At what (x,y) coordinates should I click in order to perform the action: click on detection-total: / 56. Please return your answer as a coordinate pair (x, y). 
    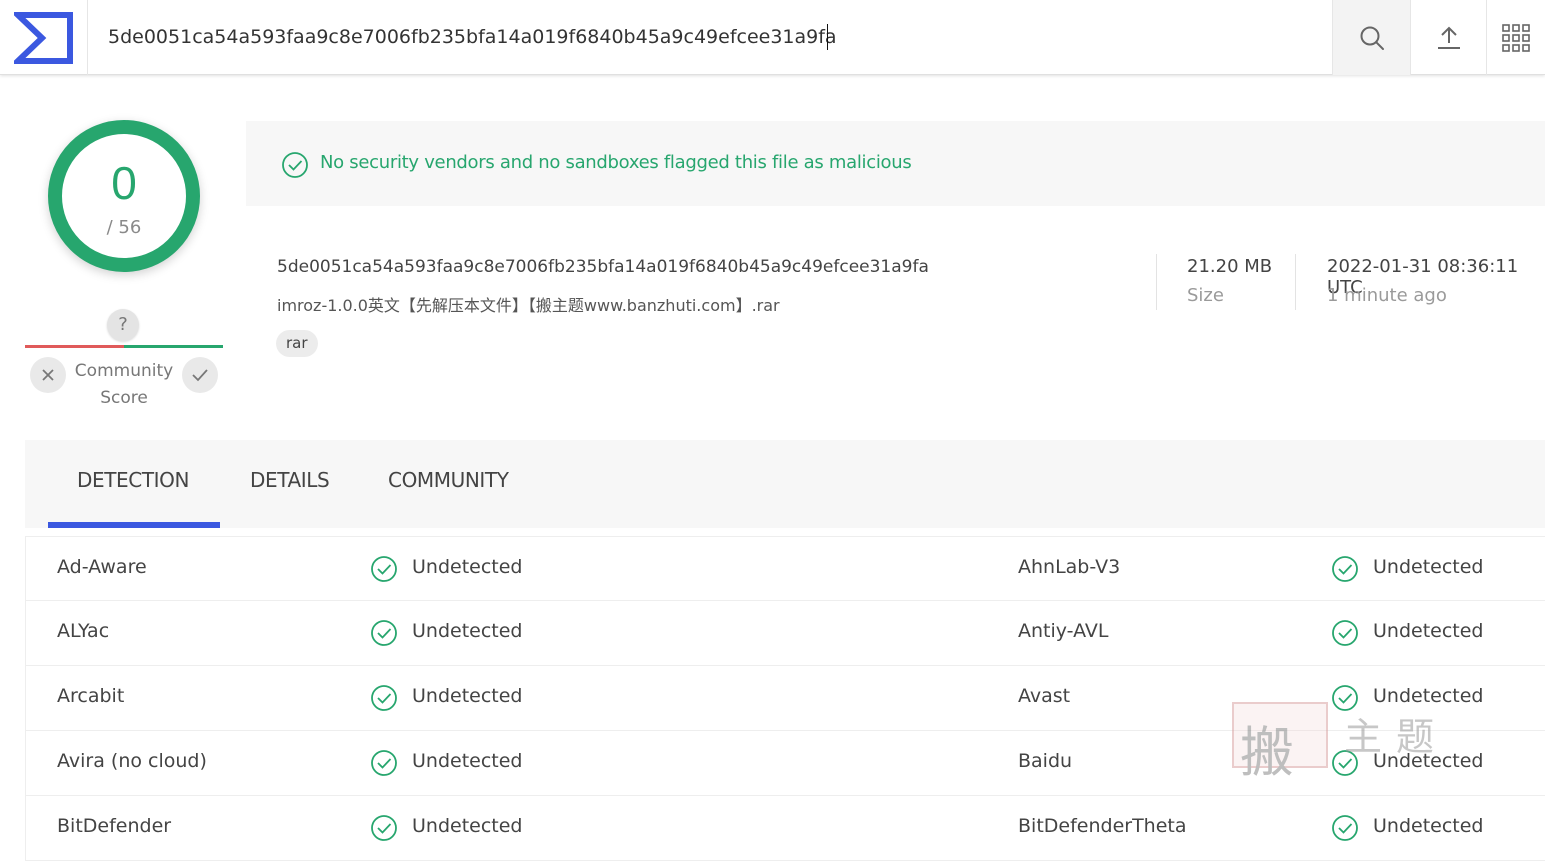
    Looking at the image, I should click on (124, 227).